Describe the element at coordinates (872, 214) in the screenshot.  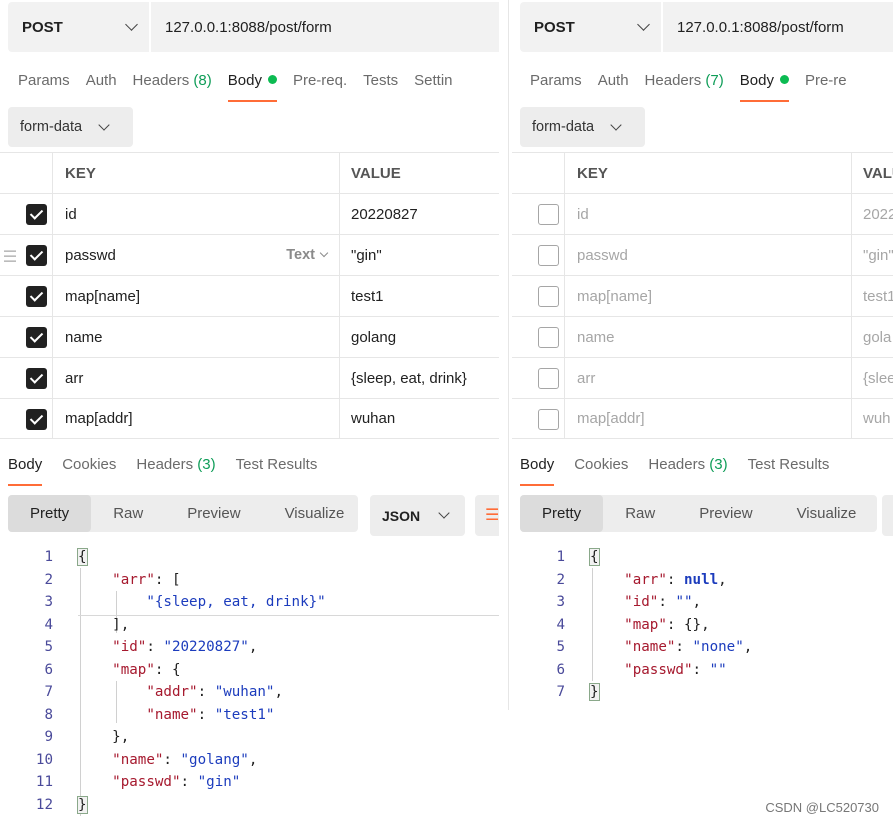
I see `value-cell: 2022` at that location.